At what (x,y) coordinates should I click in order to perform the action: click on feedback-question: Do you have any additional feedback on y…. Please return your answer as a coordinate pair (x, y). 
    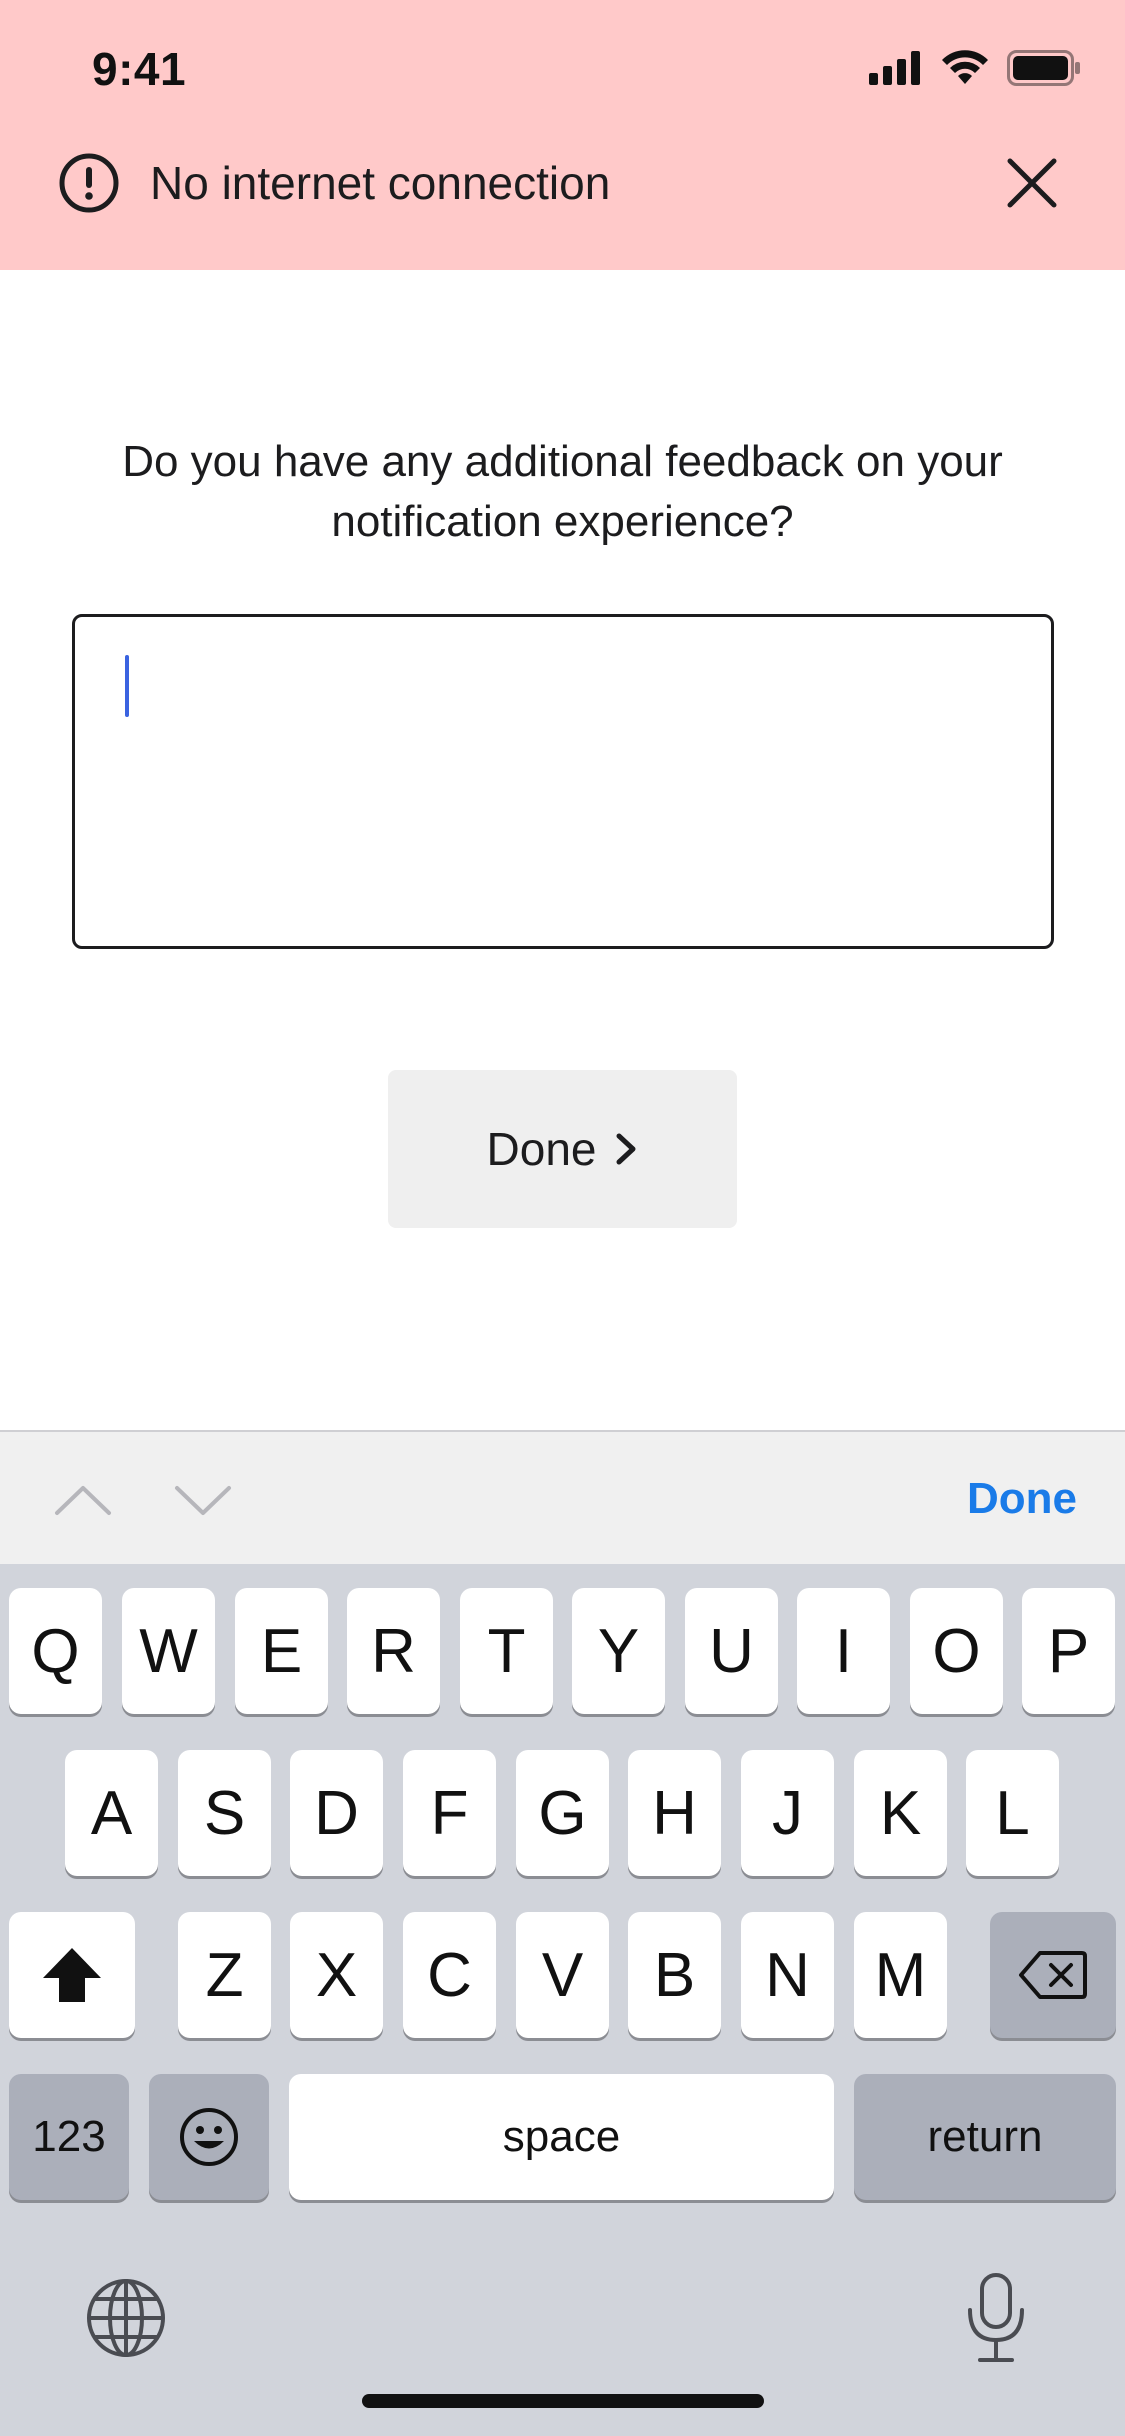
    Looking at the image, I should click on (562, 491).